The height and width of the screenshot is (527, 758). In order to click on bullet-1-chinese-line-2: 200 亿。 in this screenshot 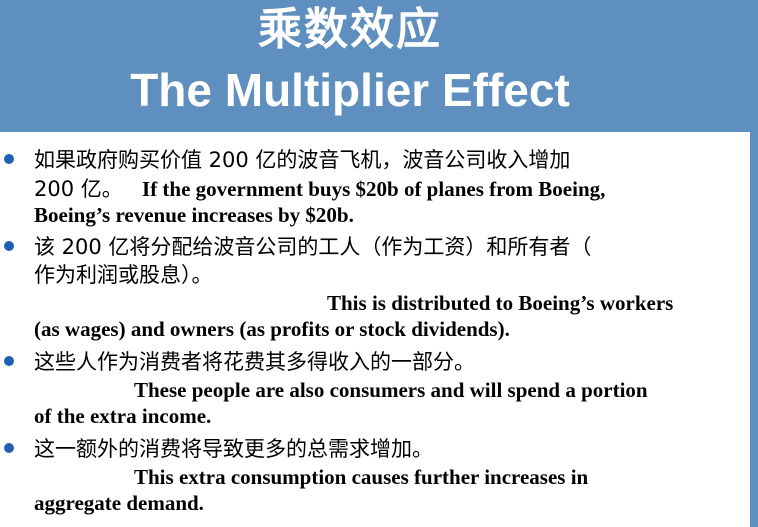, I will do `click(78, 189)`.